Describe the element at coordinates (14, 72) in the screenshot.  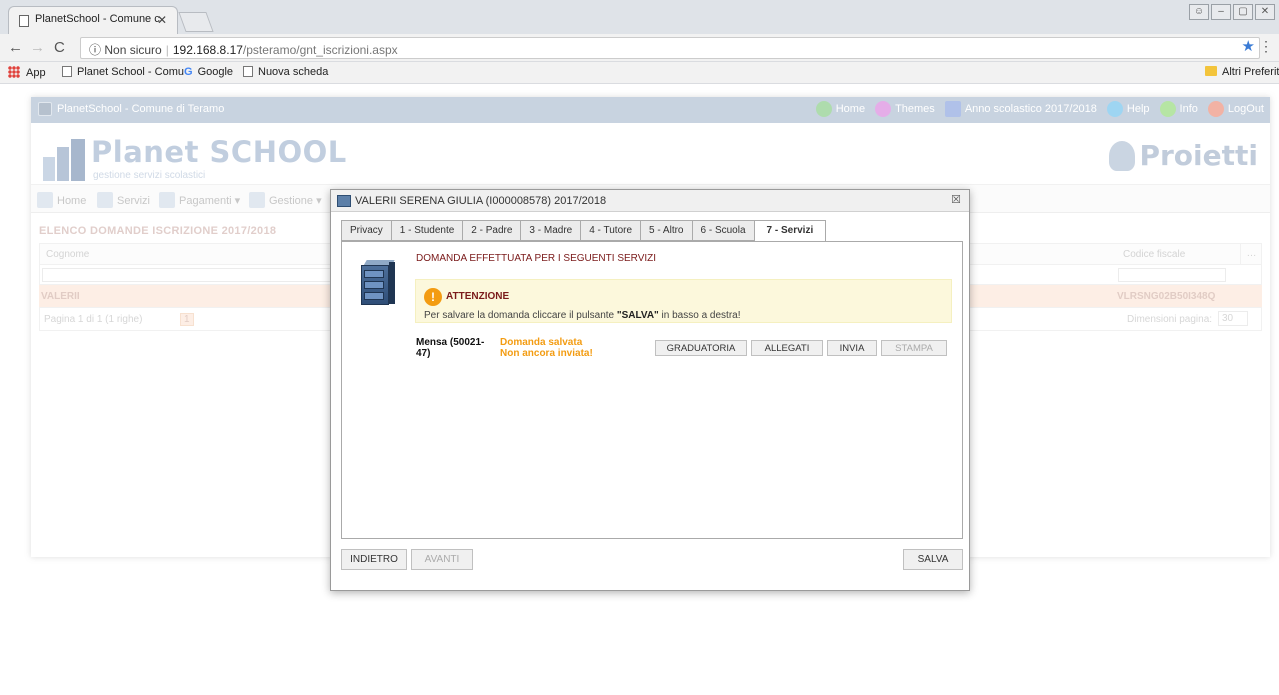
I see `apps-grid-icon` at that location.